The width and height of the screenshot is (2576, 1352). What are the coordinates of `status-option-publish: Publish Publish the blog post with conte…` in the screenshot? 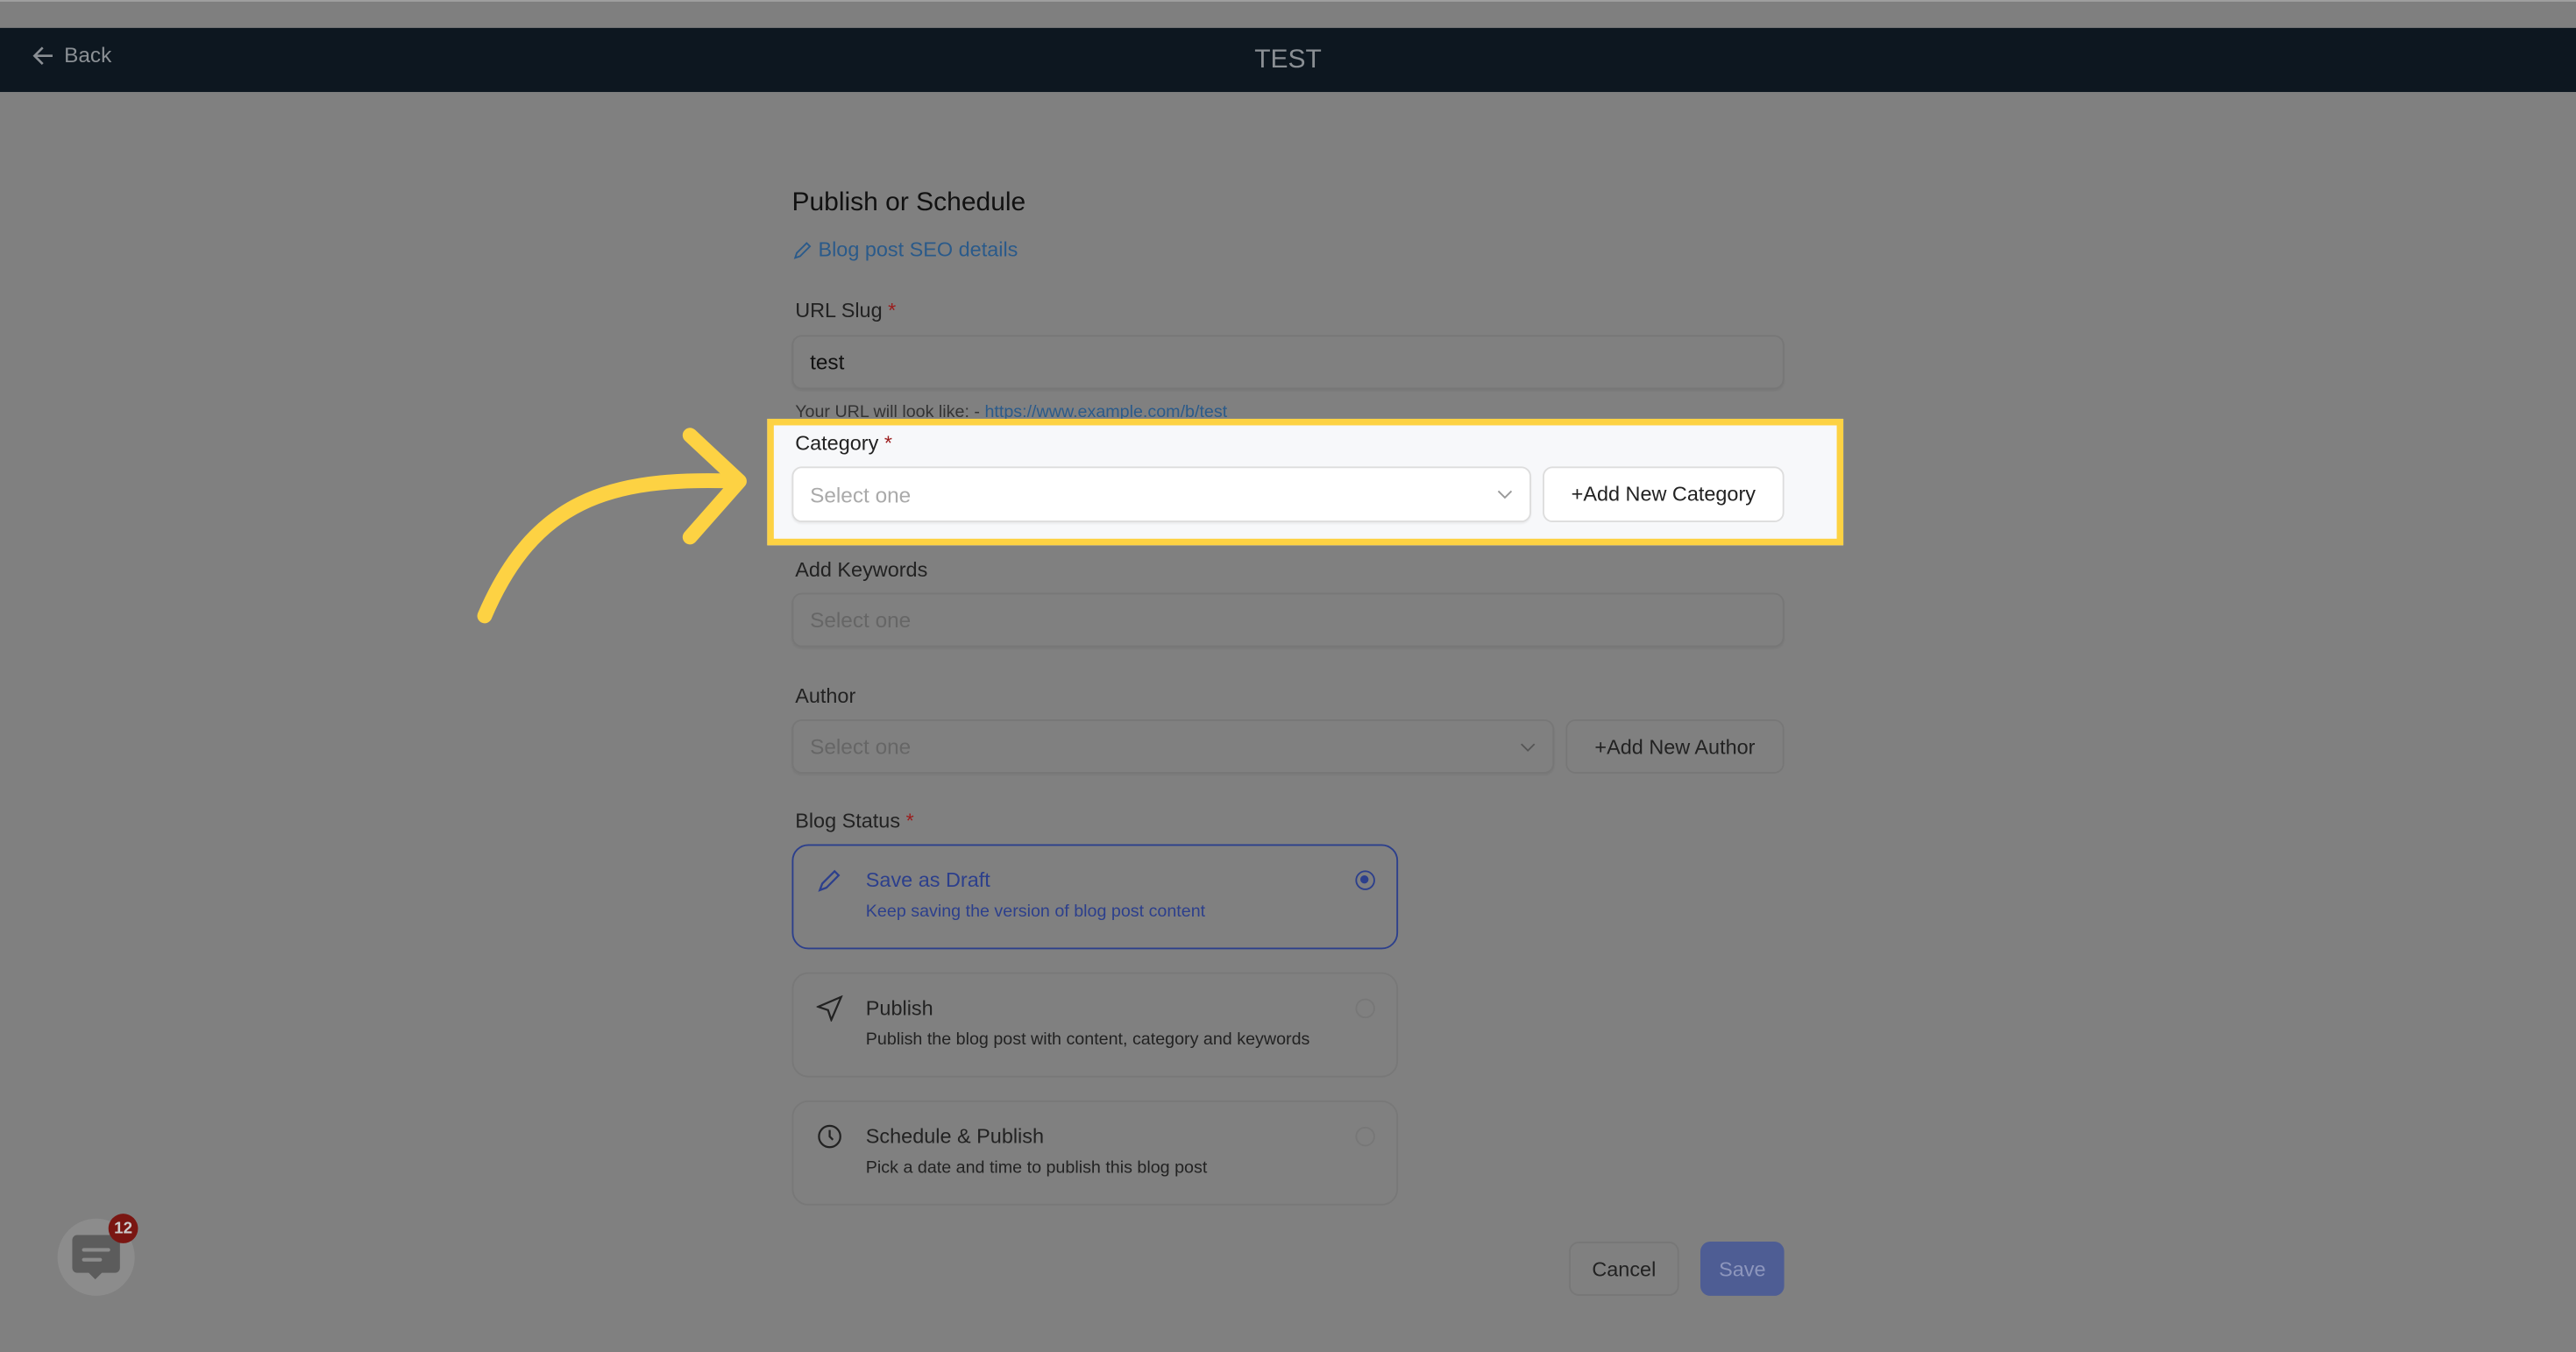 It's located at (1095, 1025).